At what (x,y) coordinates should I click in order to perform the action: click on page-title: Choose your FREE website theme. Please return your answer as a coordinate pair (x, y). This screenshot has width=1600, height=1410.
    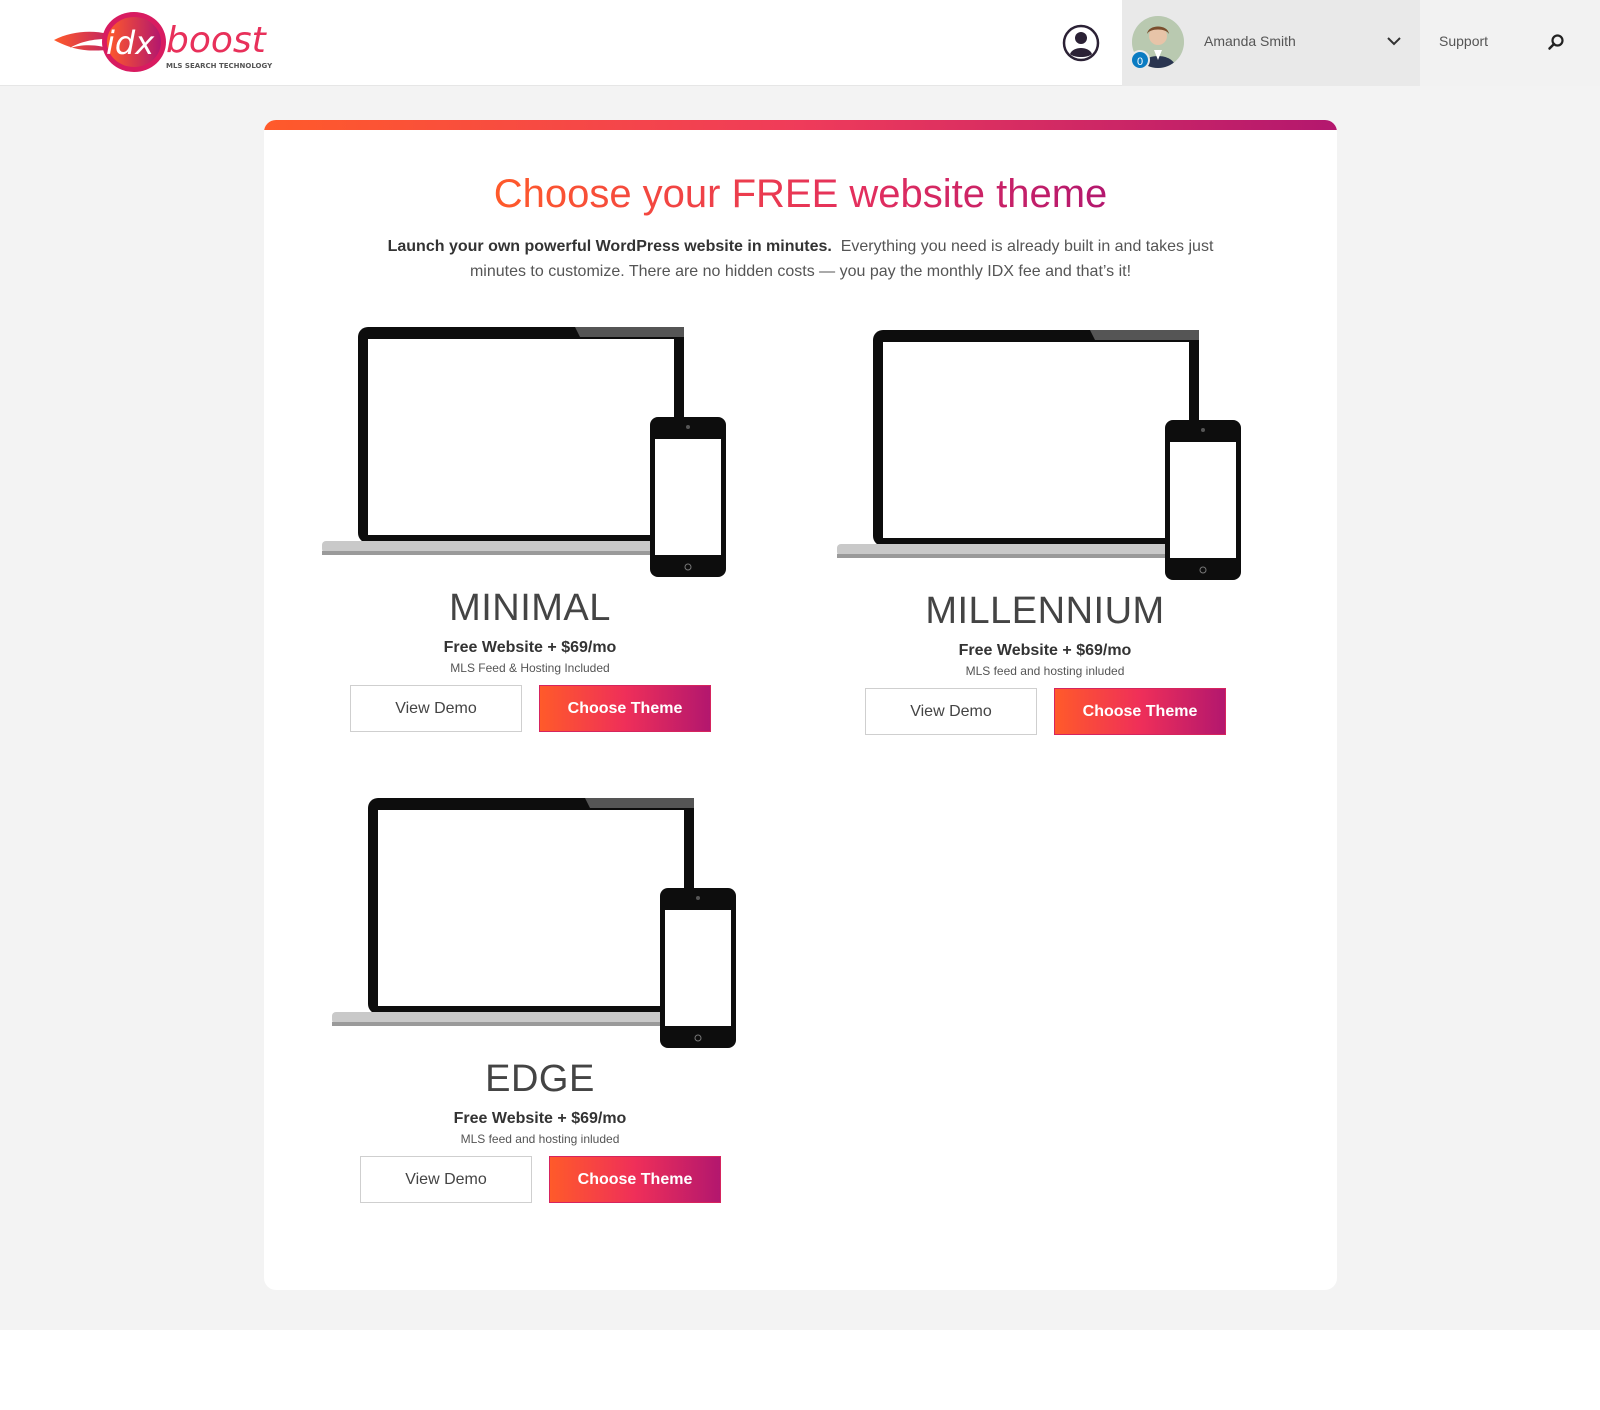
    Looking at the image, I should click on (800, 194).